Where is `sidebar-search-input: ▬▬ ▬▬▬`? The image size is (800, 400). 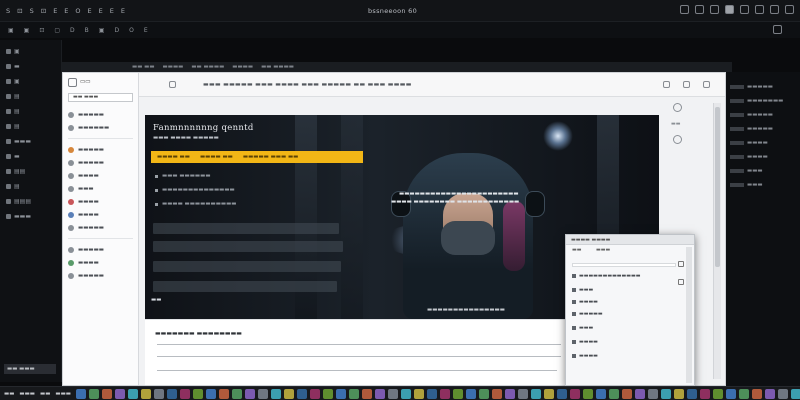
sidebar-search-input: ▬▬ ▬▬▬ is located at coordinates (100, 97).